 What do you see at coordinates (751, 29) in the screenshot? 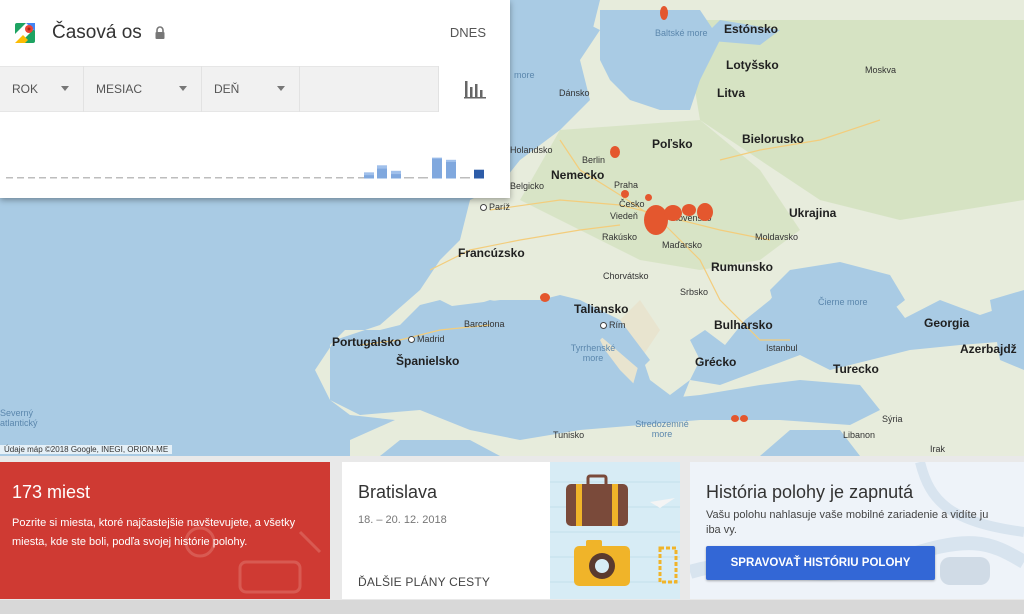
I see `map-label-estonia: Estónsko` at bounding box center [751, 29].